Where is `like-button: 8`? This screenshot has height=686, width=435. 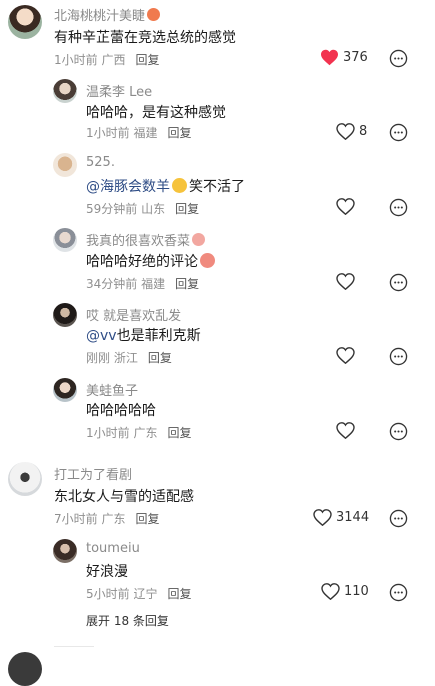
like-button: 8 is located at coordinates (351, 131).